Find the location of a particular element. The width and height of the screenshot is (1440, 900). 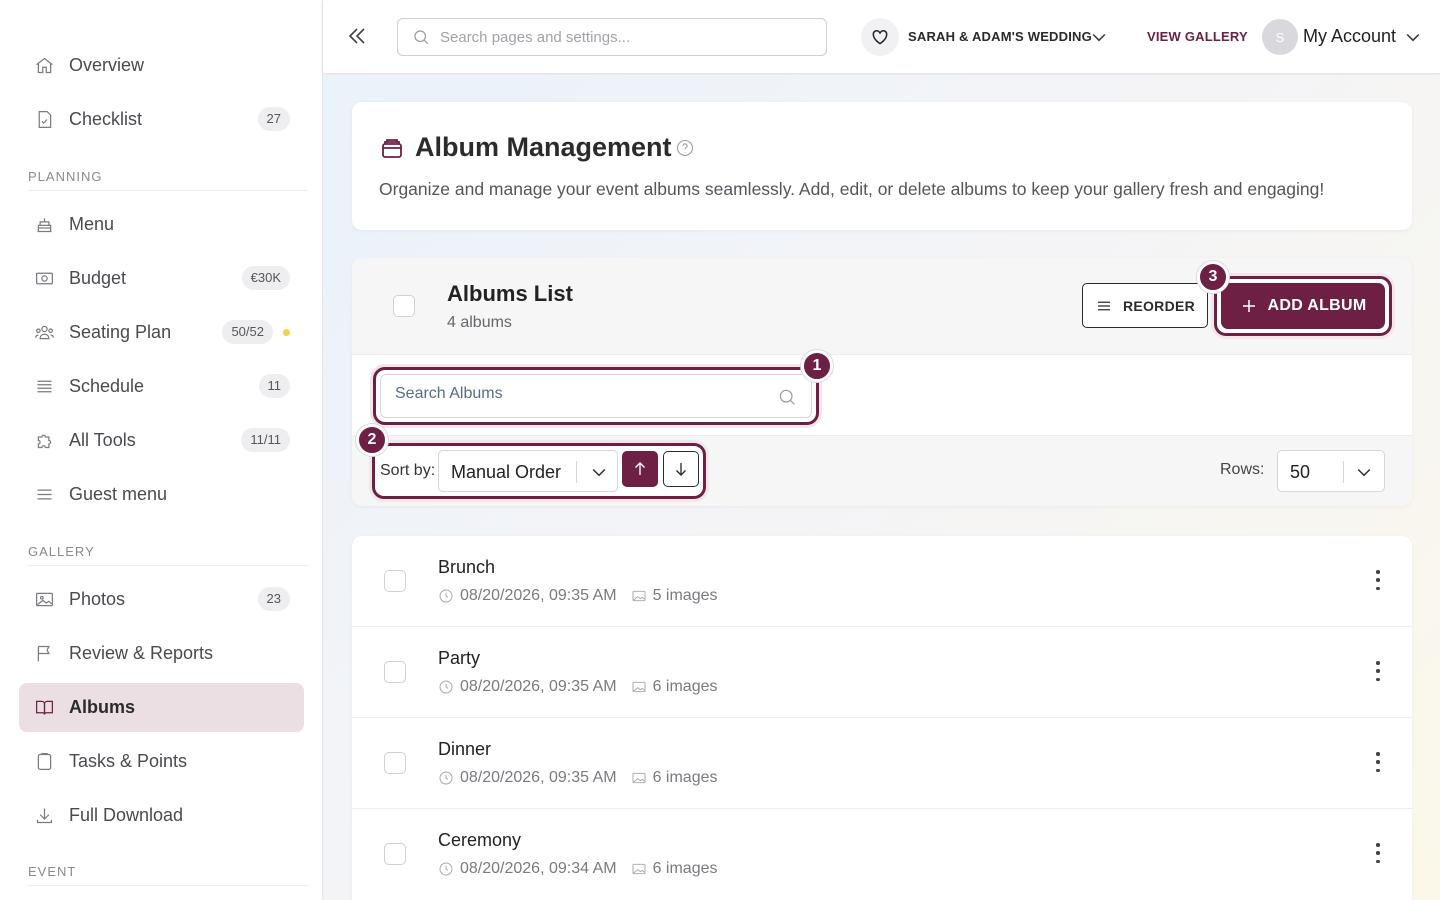

albums-count: 4 albums is located at coordinates (479, 322).